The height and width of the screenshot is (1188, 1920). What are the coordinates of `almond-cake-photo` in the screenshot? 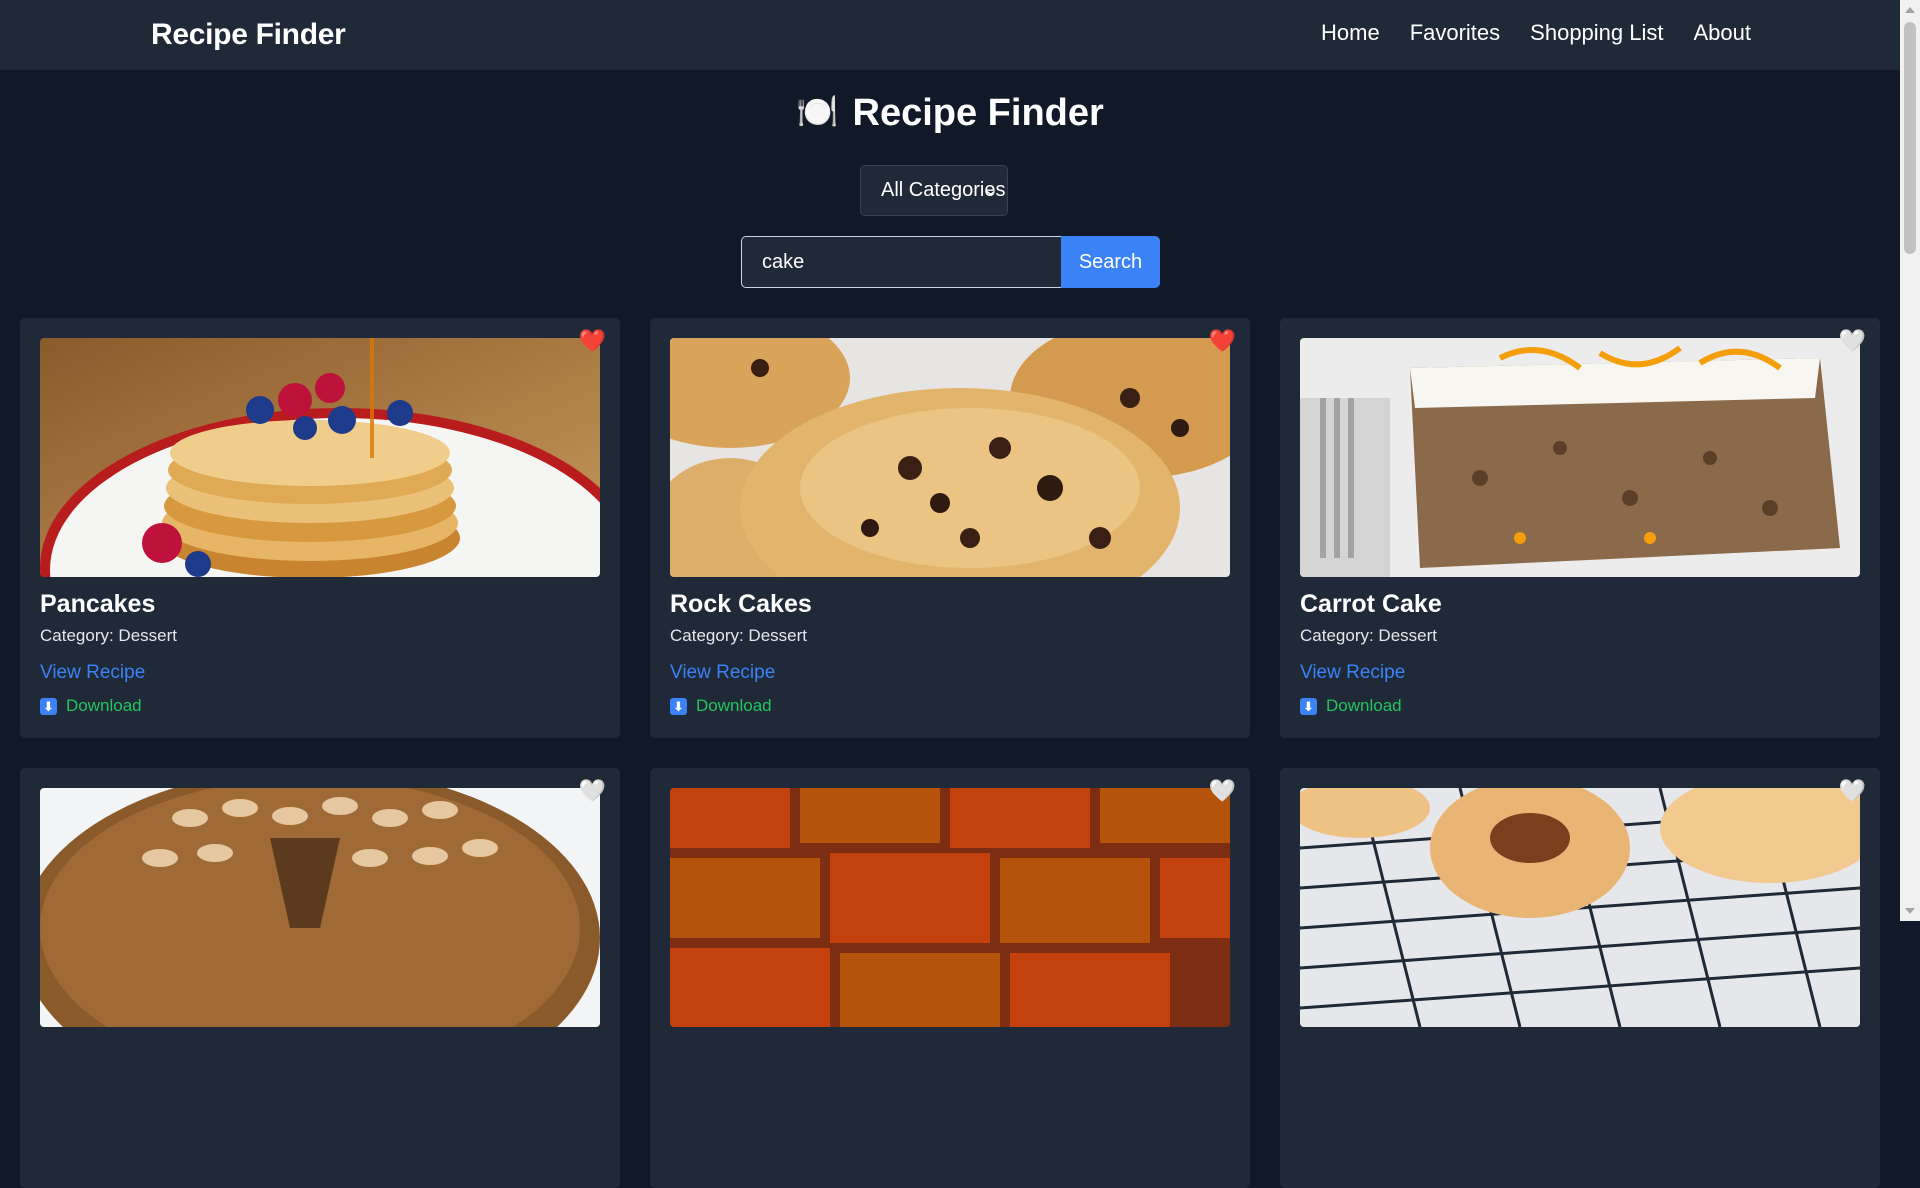 It's located at (320, 907).